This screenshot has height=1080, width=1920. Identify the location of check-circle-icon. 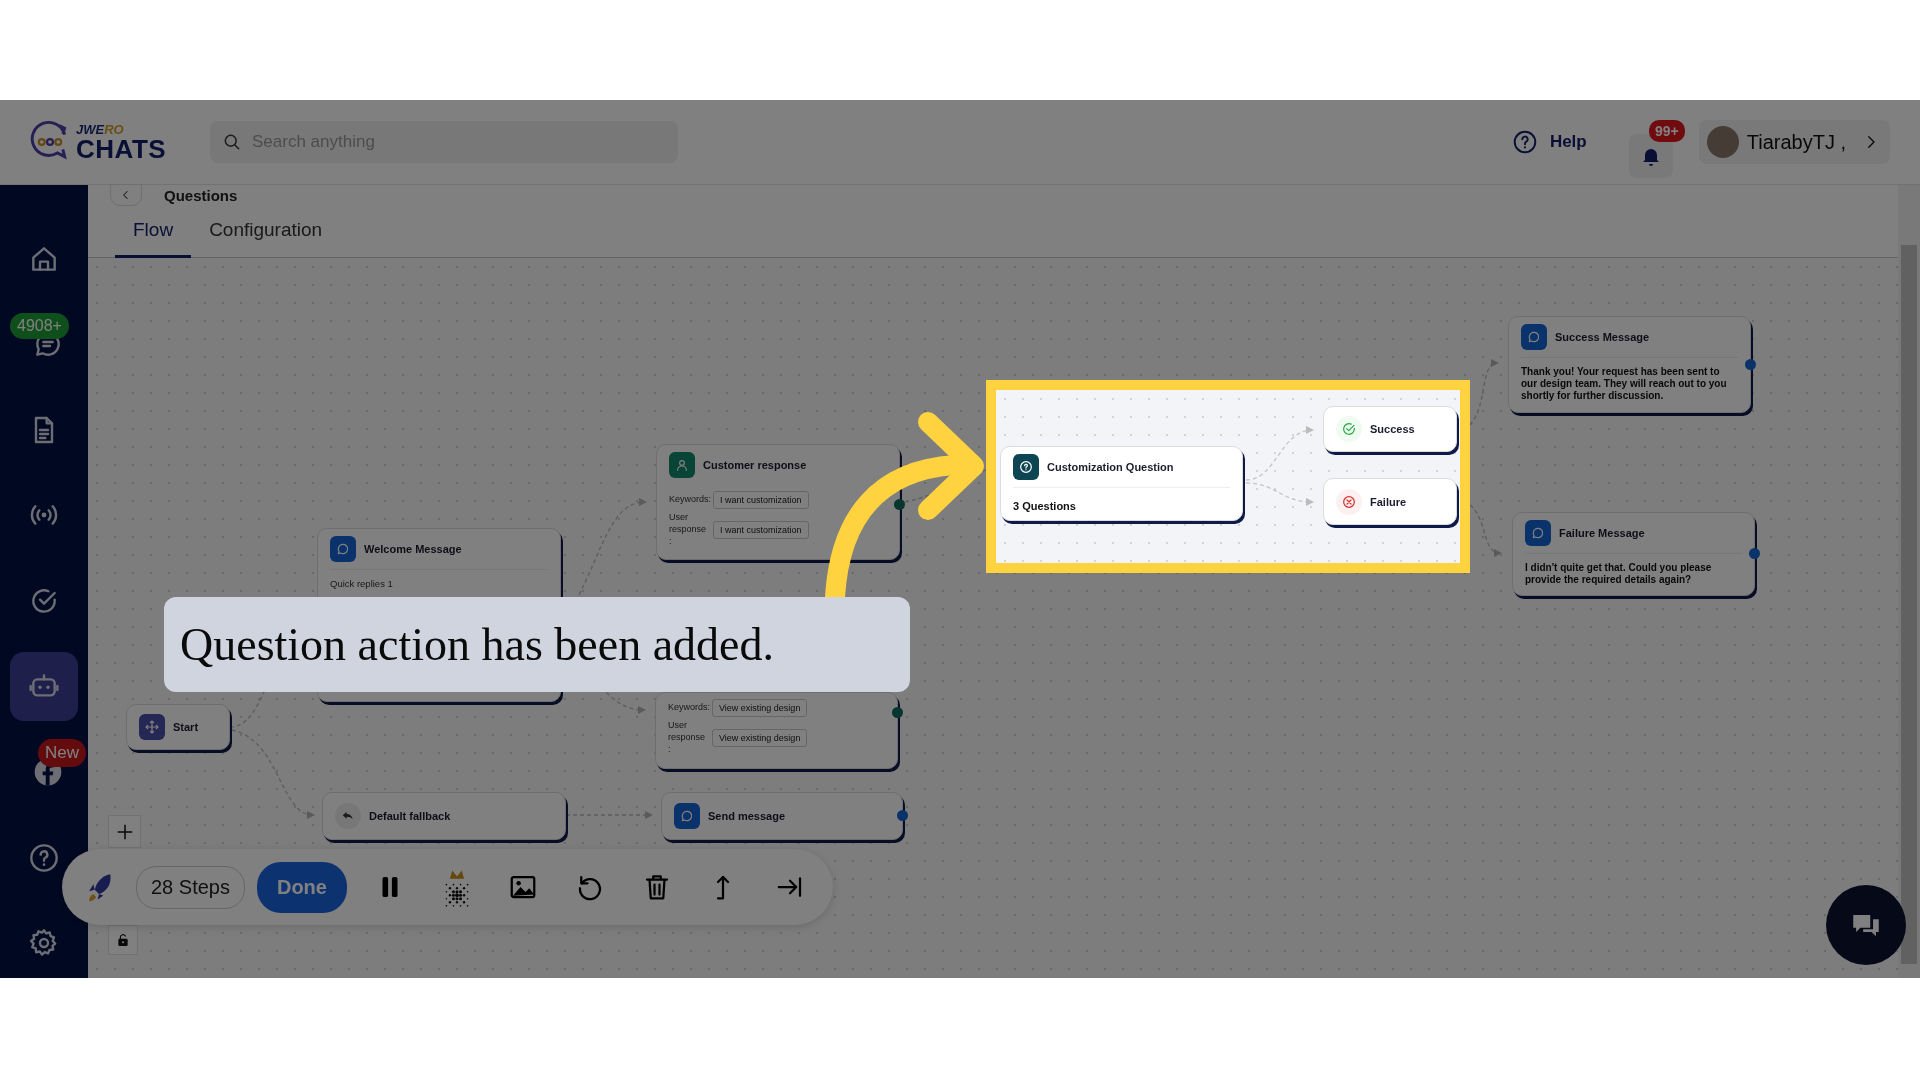
(1349, 429).